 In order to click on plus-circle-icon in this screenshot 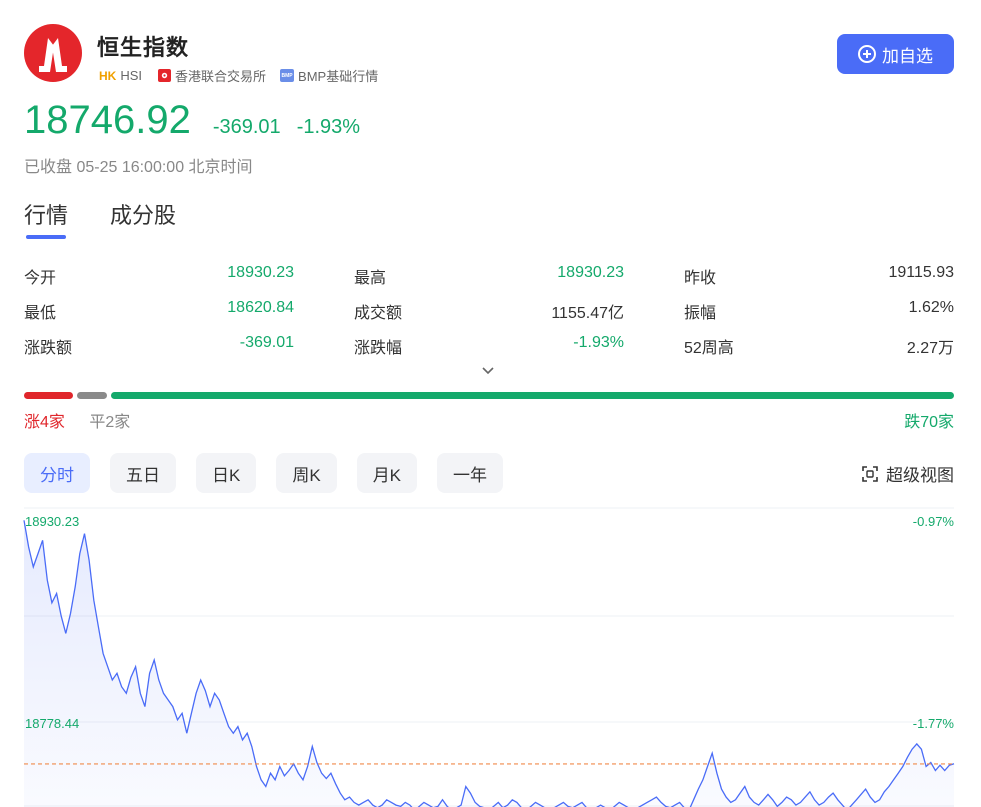, I will do `click(867, 54)`.